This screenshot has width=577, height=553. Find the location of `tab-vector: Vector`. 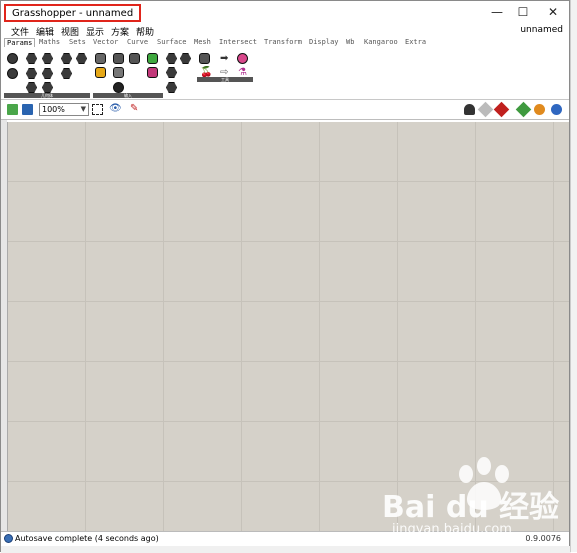

tab-vector: Vector is located at coordinates (105, 42).